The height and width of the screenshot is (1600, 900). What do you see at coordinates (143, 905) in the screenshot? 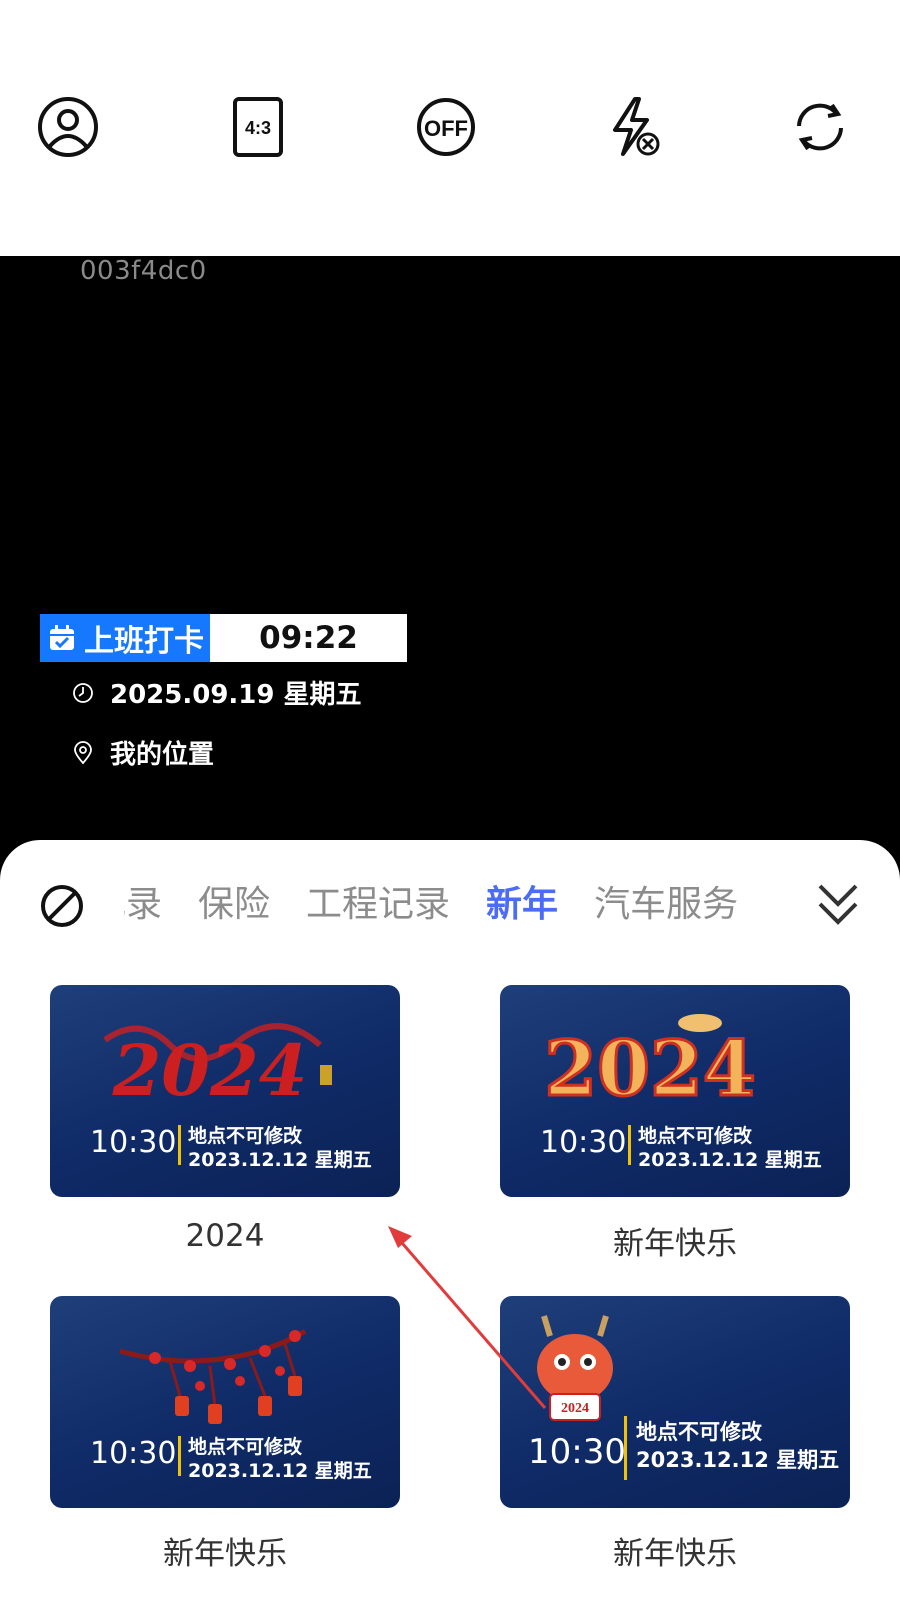
I see `tab-category: 记录` at bounding box center [143, 905].